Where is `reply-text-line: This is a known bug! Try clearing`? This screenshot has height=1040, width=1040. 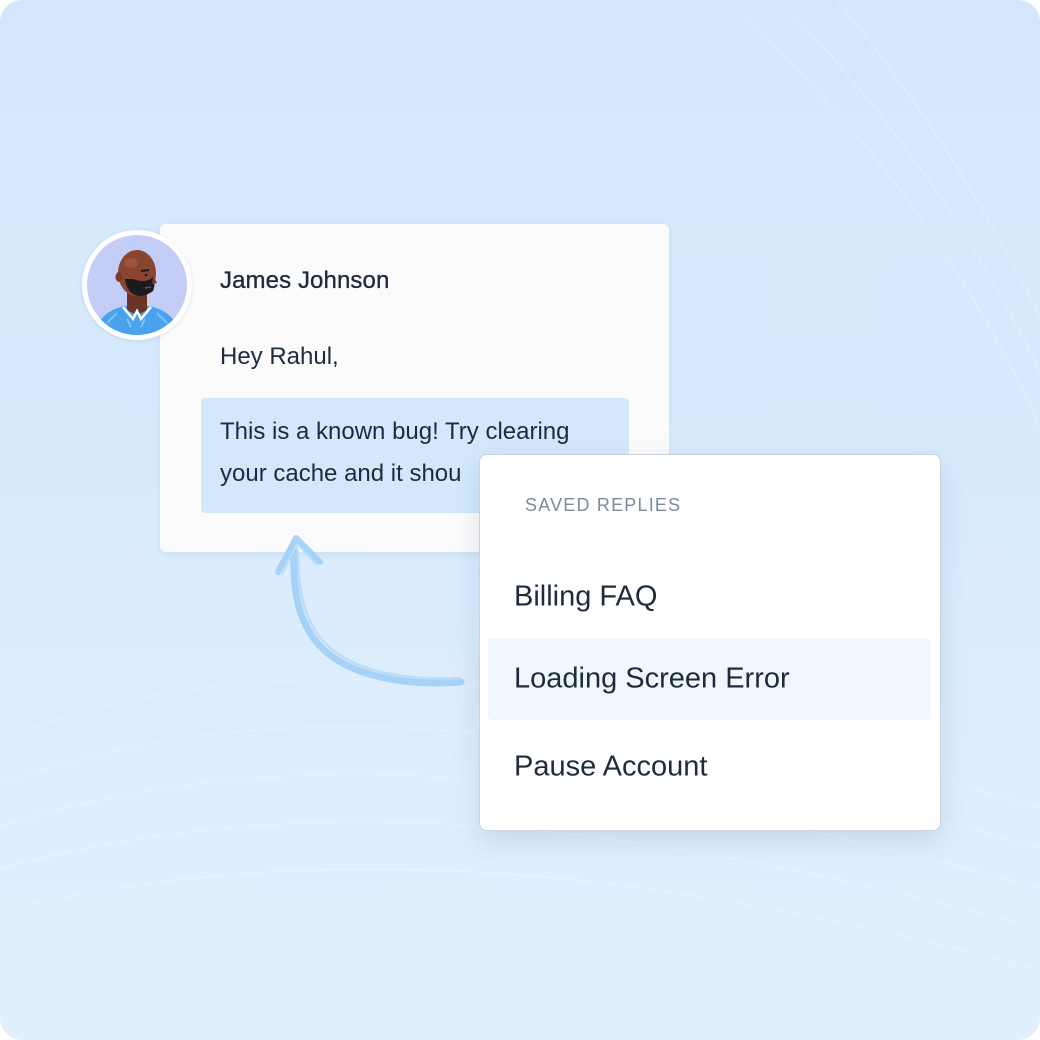 reply-text-line: This is a known bug! Try clearing is located at coordinates (395, 431).